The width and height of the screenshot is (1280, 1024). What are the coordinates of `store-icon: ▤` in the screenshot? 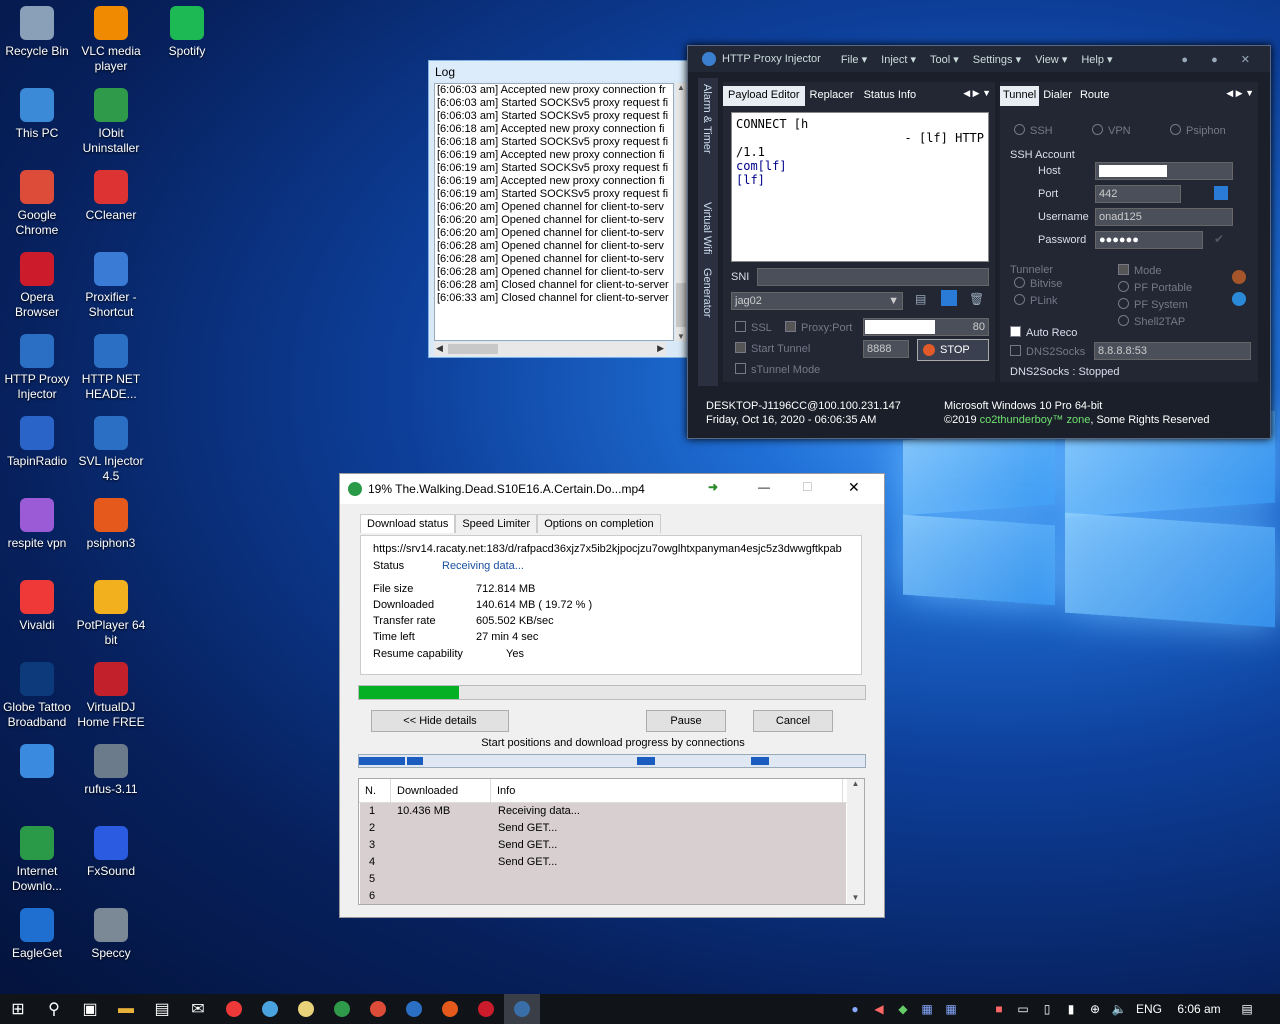 It's located at (162, 1009).